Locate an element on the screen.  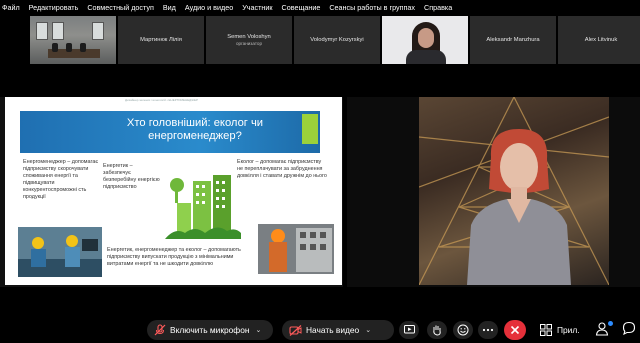
face-shape is located at coordinates (426, 38).